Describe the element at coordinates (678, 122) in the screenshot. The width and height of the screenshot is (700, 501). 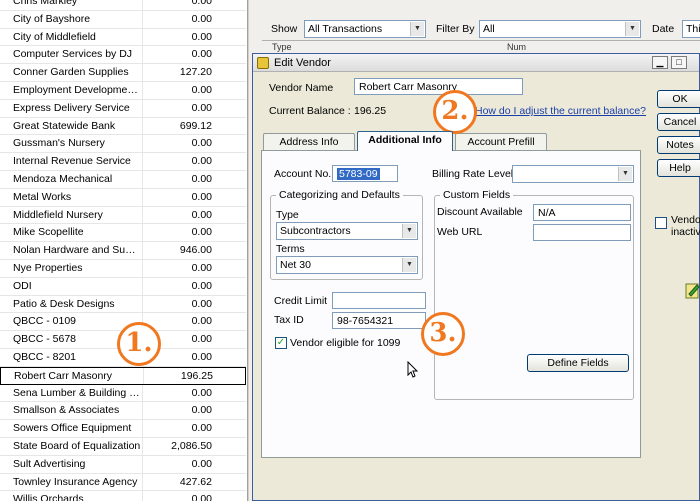
I see `cancel-button: Cancel` at that location.